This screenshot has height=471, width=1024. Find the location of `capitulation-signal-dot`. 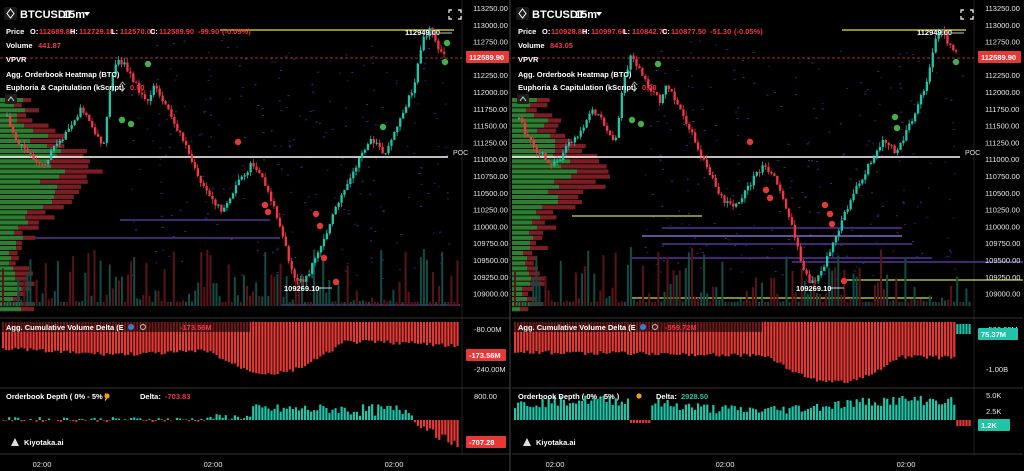

capitulation-signal-dot is located at coordinates (825, 205).